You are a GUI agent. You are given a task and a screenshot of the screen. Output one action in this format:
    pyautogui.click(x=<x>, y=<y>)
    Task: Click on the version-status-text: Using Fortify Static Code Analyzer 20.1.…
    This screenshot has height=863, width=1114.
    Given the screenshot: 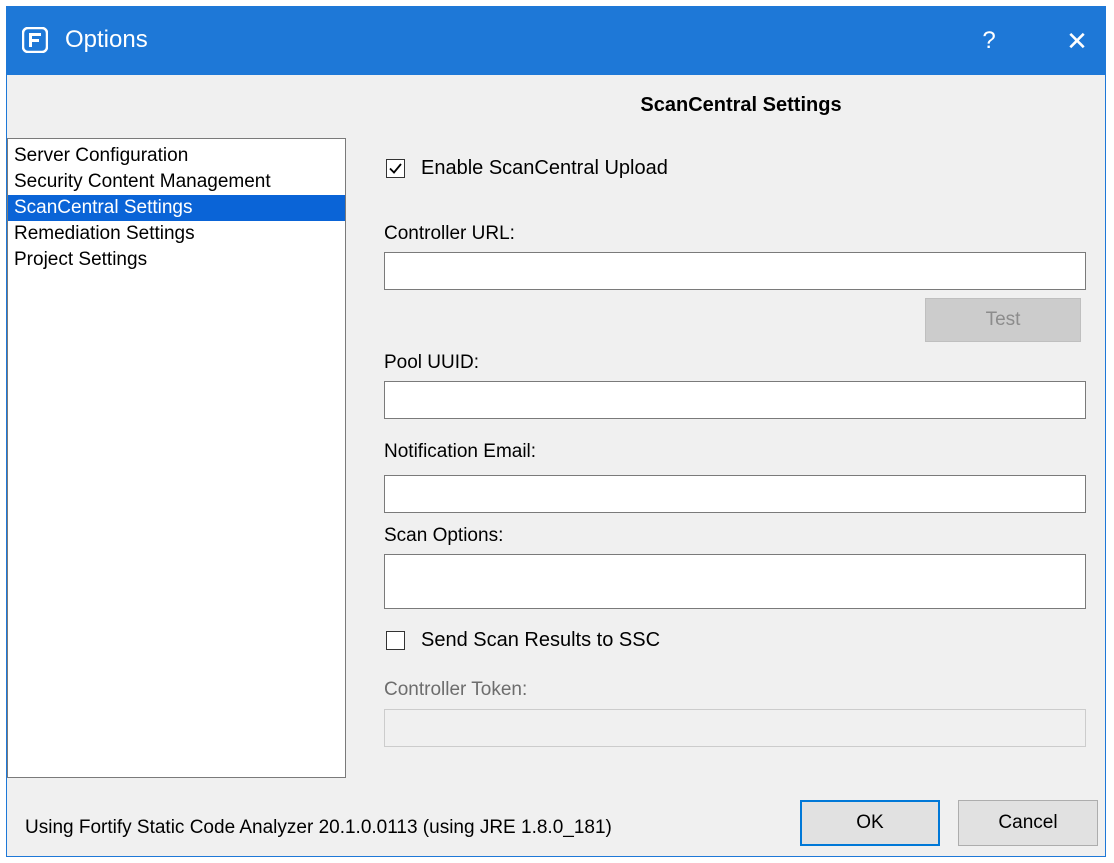 What is the action you would take?
    pyautogui.click(x=318, y=827)
    